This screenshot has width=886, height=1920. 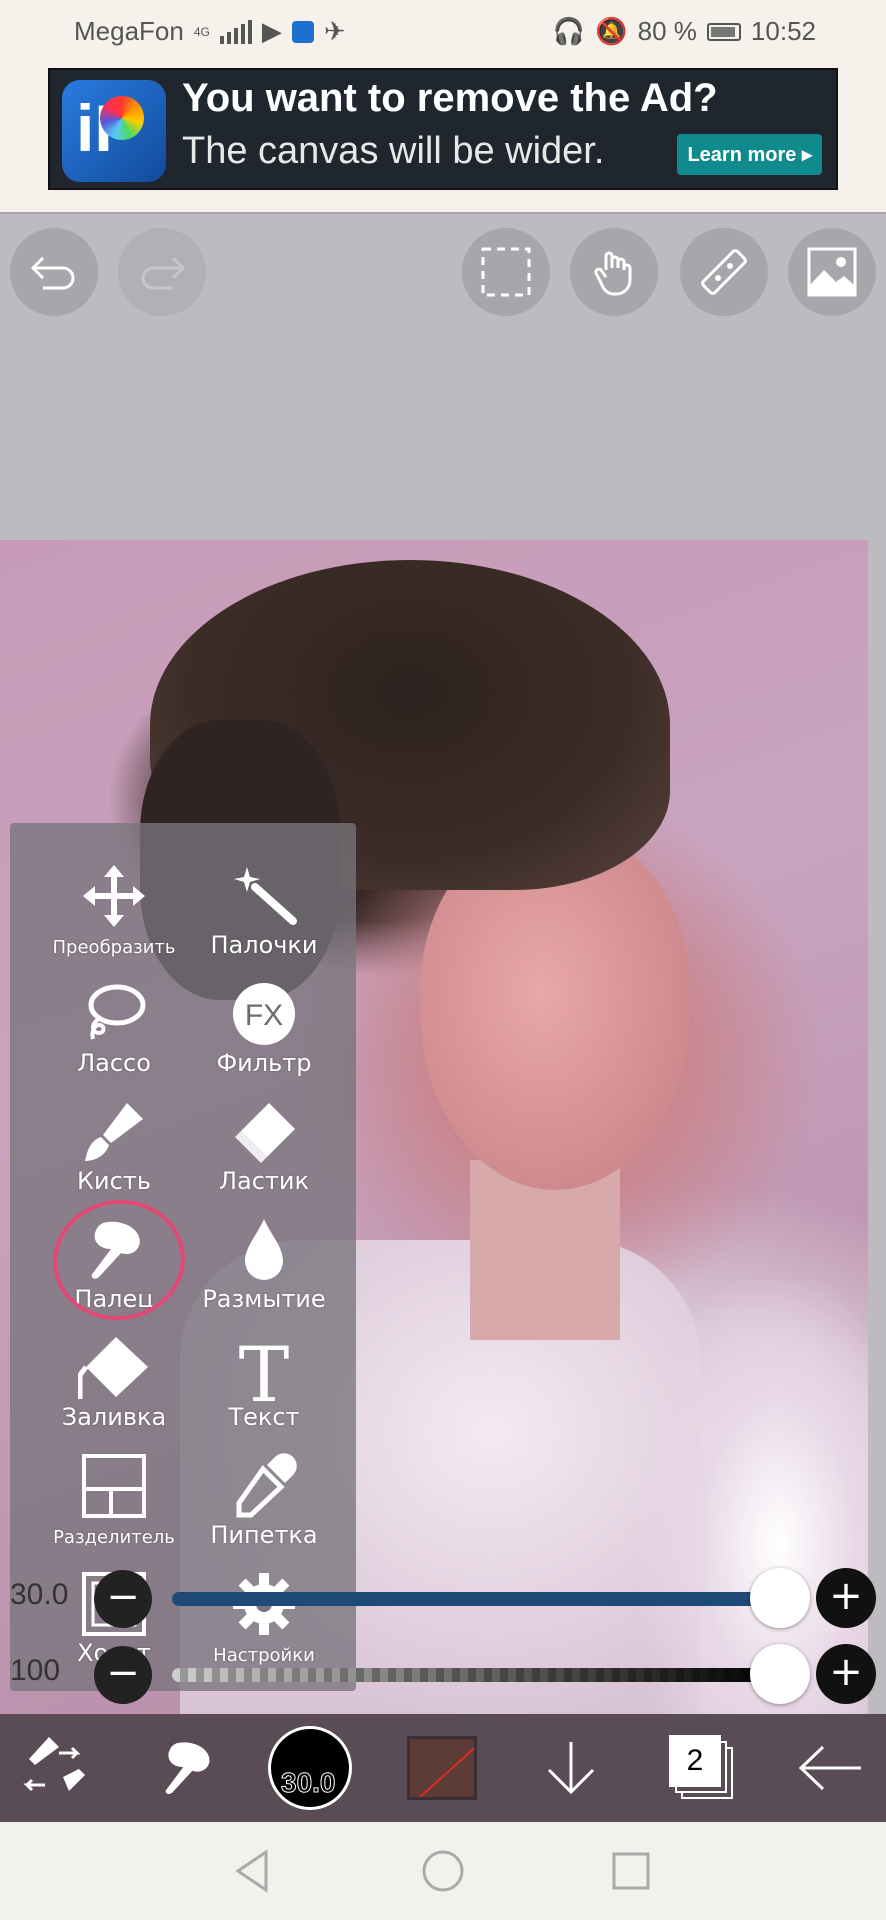 I want to click on frame-divider-icon, so click(x=114, y=1486).